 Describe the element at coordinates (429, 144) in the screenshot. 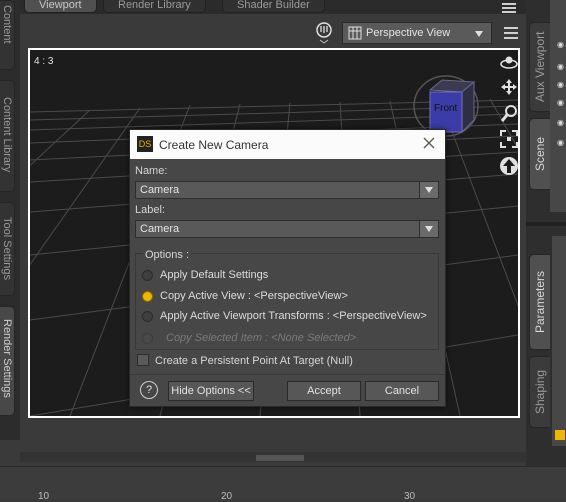

I see `close-icon` at that location.